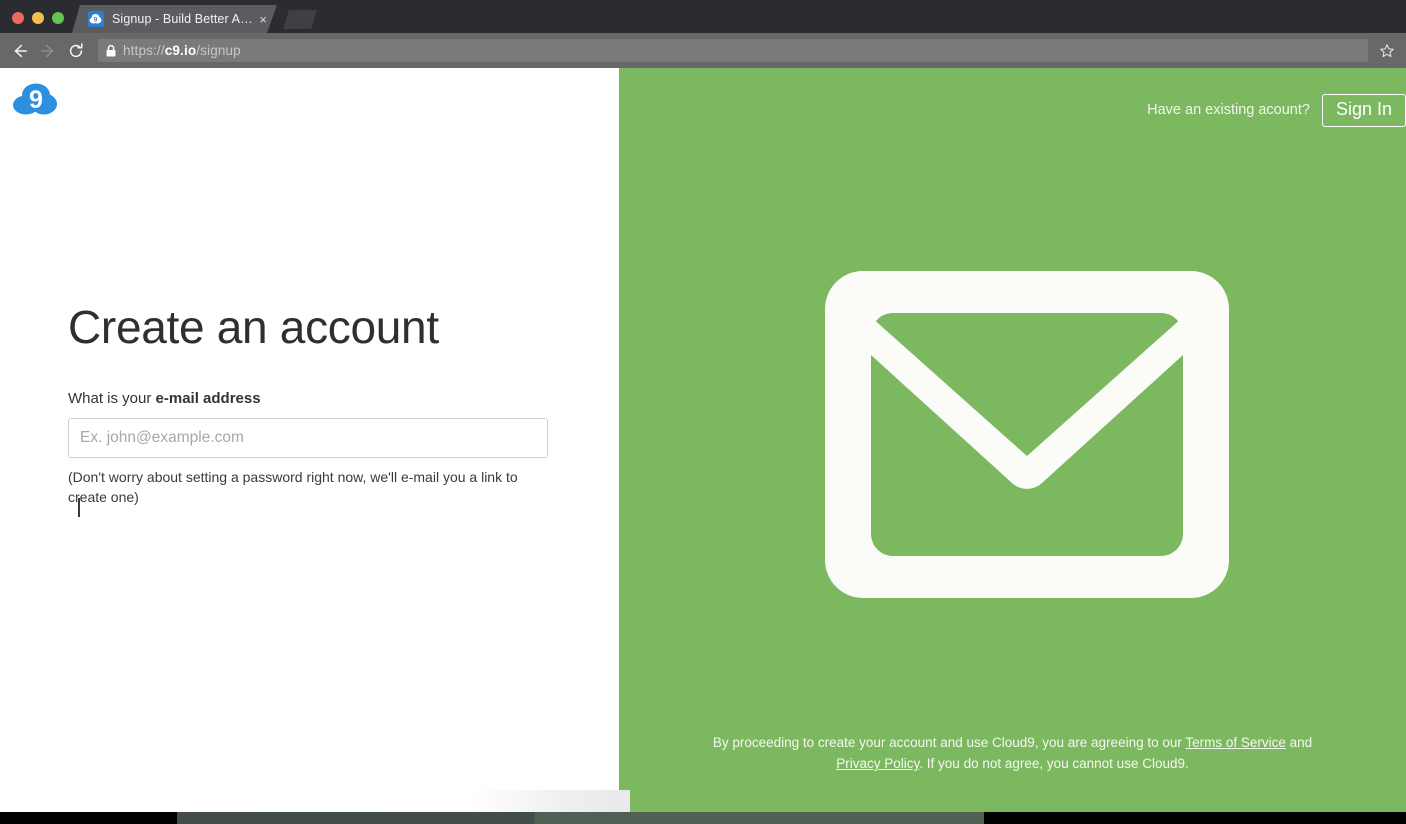 The image size is (1406, 824). What do you see at coordinates (18, 18) in the screenshot?
I see `close-window-button` at bounding box center [18, 18].